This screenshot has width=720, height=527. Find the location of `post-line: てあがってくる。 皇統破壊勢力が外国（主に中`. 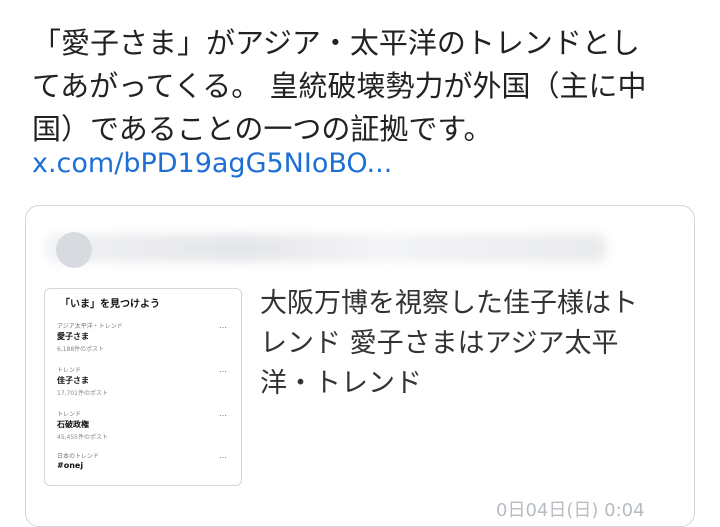

post-line: てあがってくる。 皇統破壊勢力が外国（主に中 is located at coordinates (339, 86).